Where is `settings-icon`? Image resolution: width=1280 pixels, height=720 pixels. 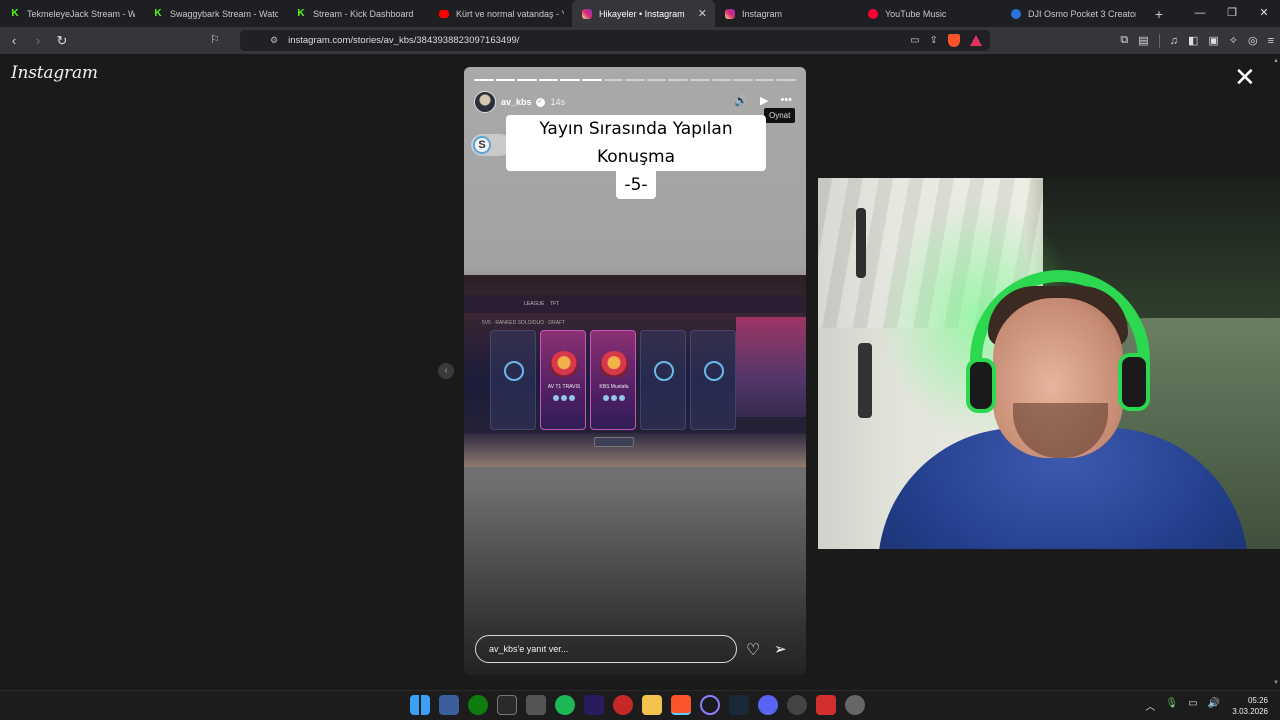 settings-icon is located at coordinates (855, 705).